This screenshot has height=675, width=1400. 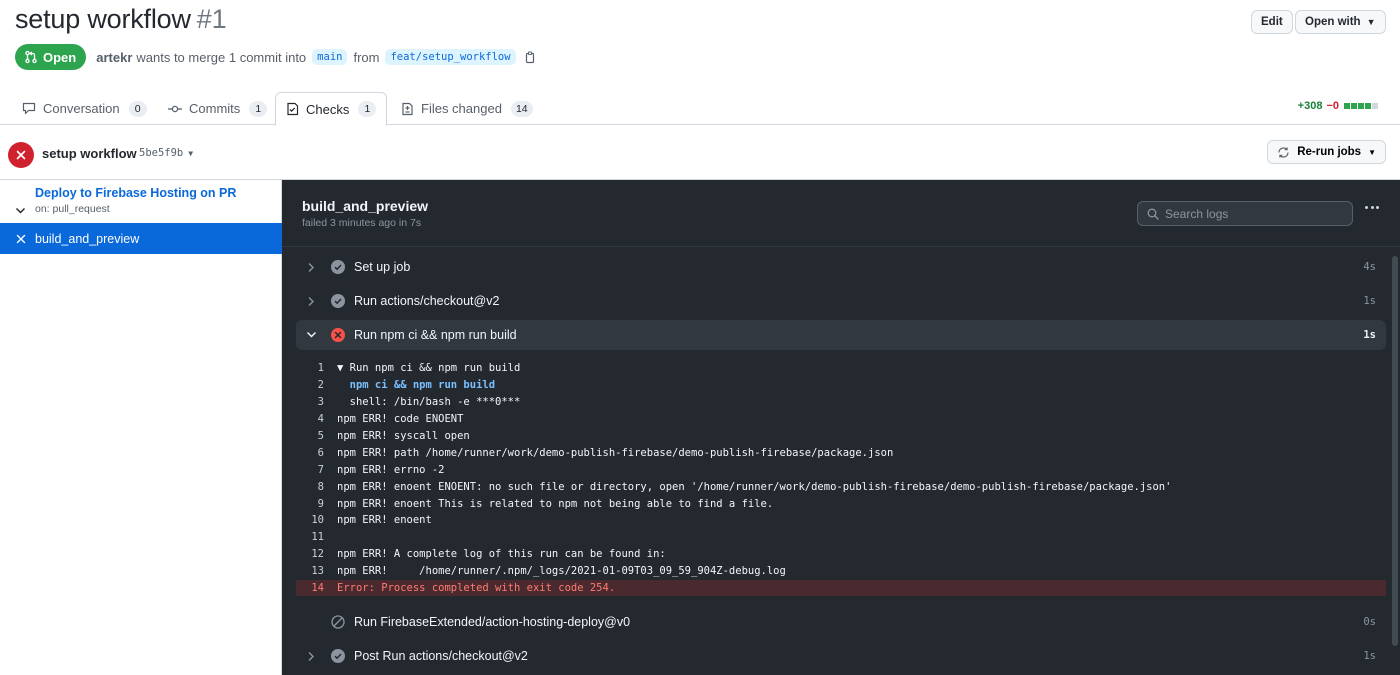 What do you see at coordinates (391, 469) in the screenshot?
I see `line-text: npm ERR! errno -2` at bounding box center [391, 469].